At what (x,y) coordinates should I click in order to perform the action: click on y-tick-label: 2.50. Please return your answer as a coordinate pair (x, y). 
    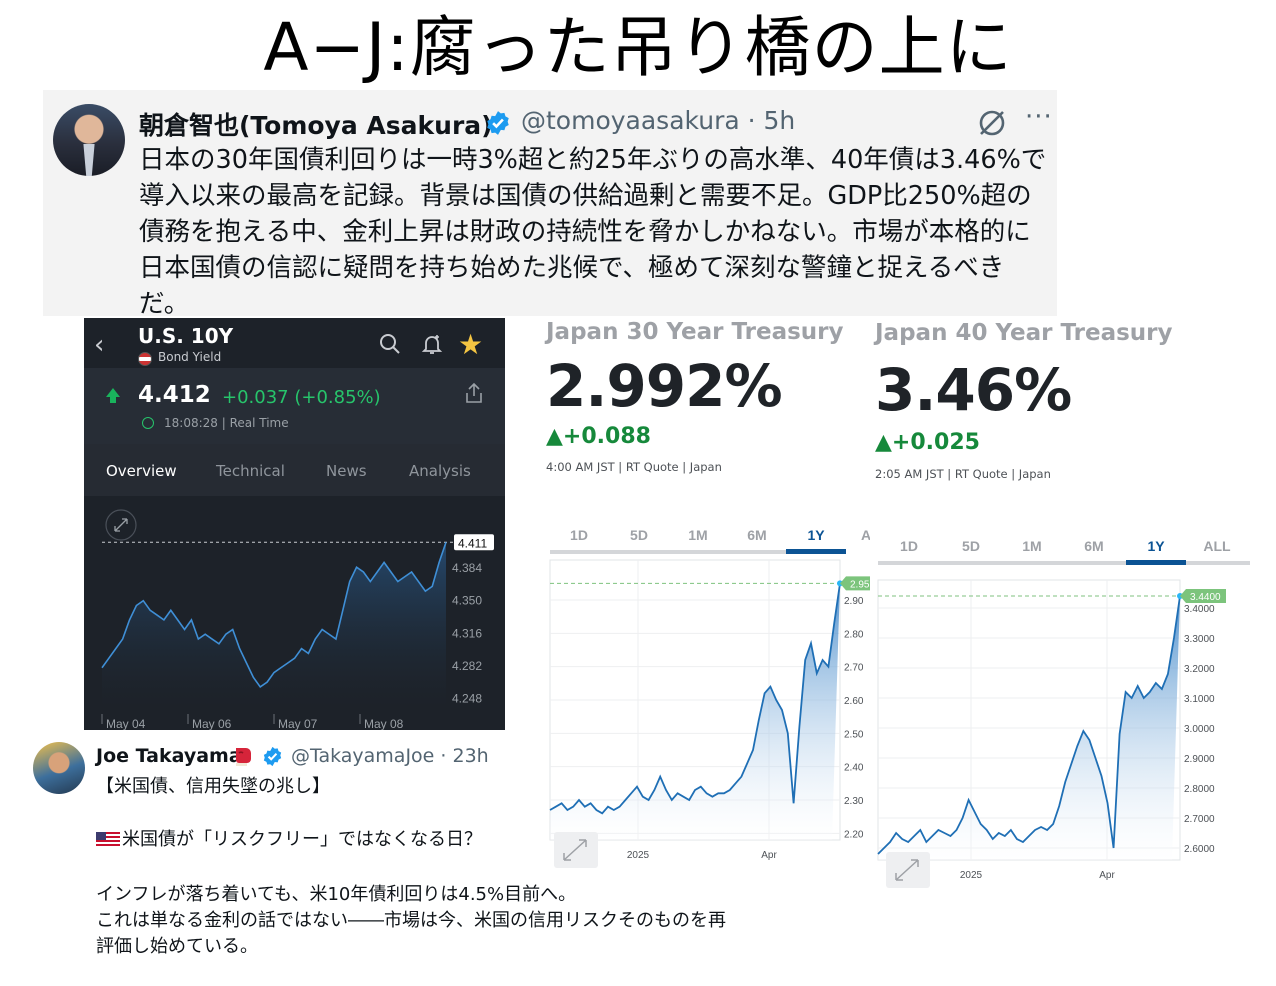
    Looking at the image, I should click on (854, 734).